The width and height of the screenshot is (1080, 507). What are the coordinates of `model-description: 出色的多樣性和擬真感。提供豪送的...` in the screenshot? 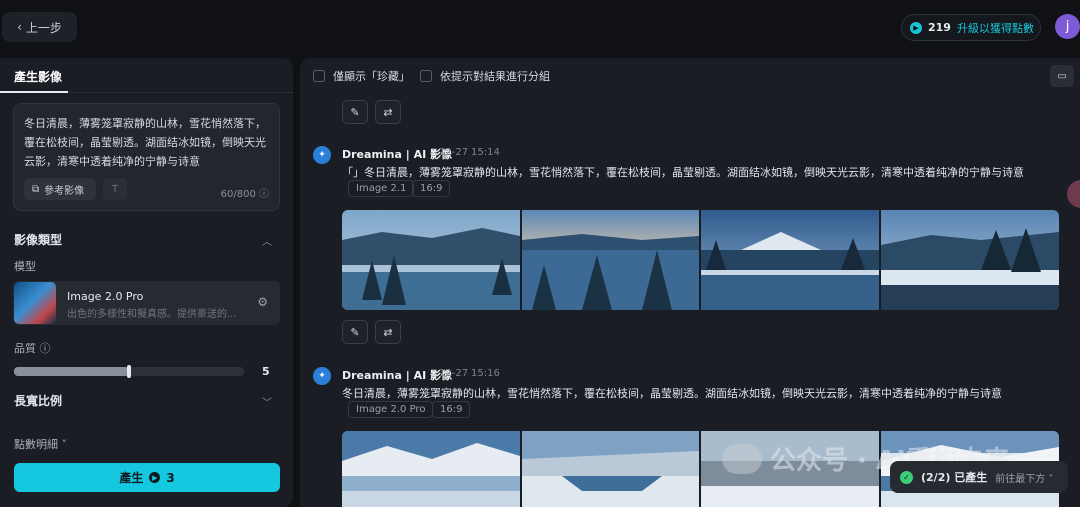 It's located at (152, 314).